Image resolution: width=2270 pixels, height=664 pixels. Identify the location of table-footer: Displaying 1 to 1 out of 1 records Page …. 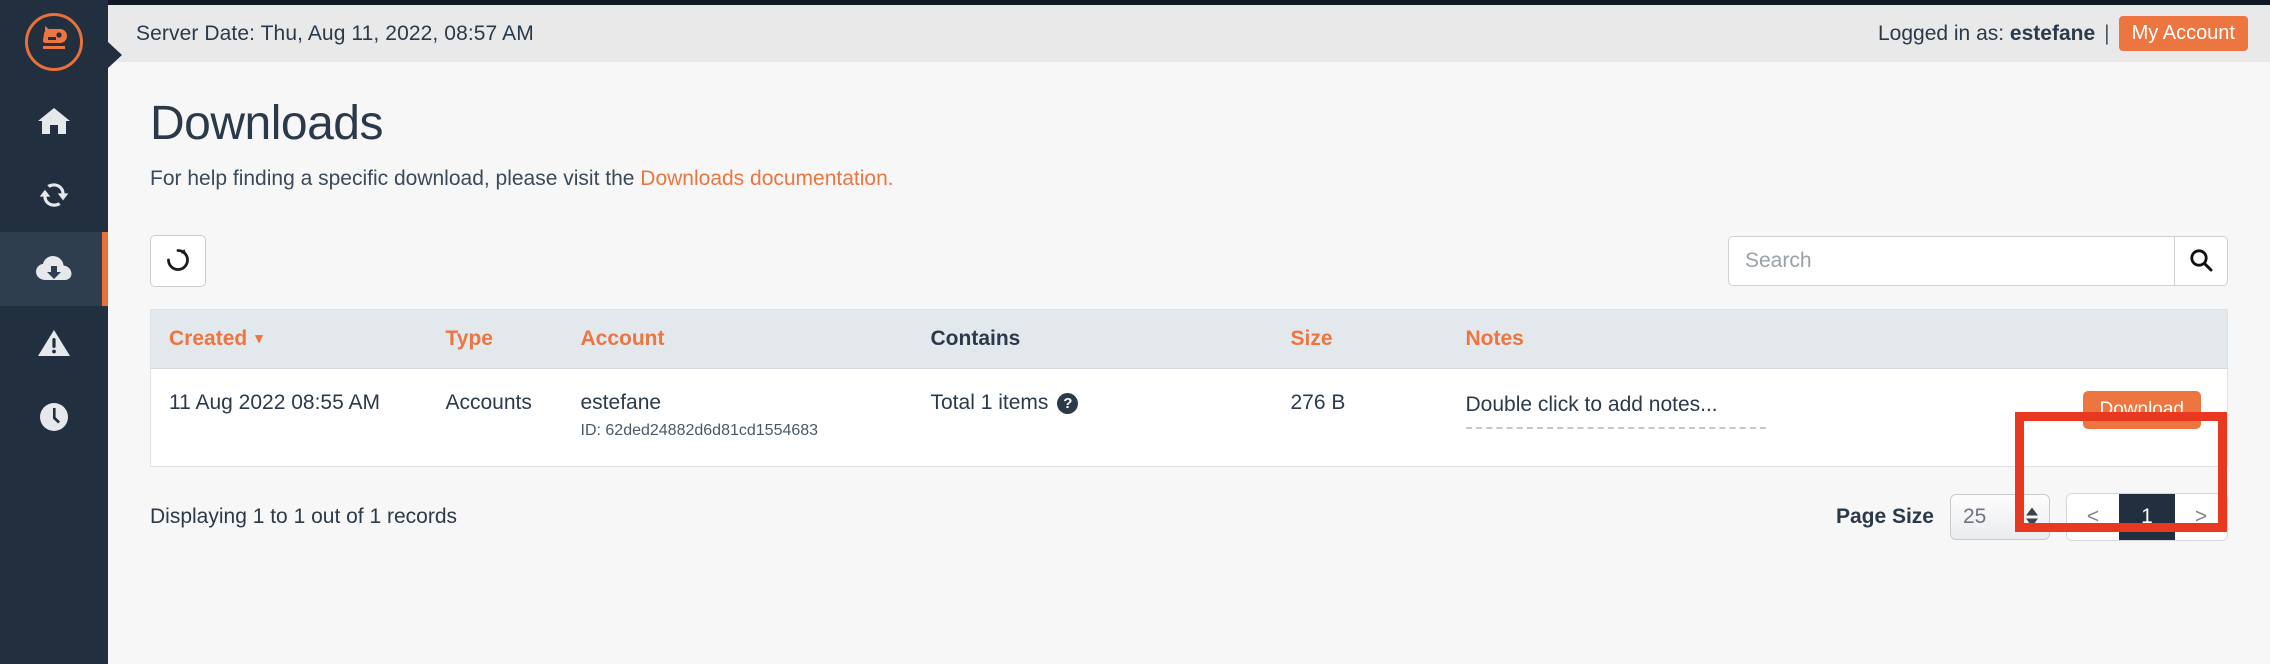
(1189, 517).